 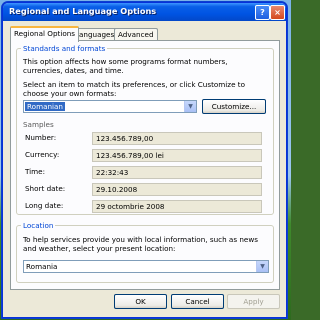 What do you see at coordinates (41, 137) in the screenshot?
I see `sample-label-number: Number:` at bounding box center [41, 137].